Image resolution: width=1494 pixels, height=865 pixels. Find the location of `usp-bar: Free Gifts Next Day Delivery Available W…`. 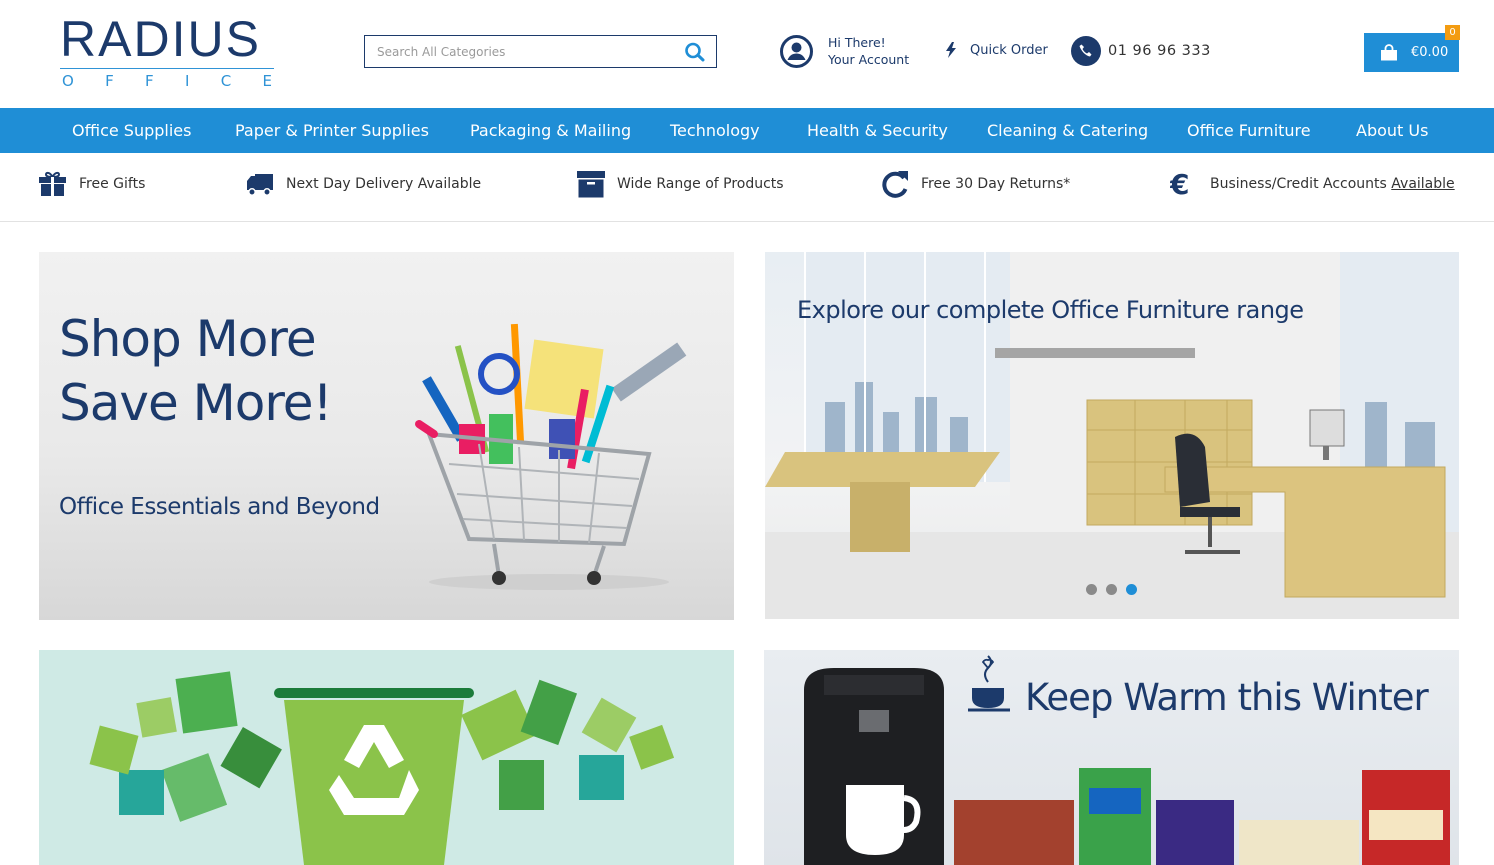

usp-bar: Free Gifts Next Day Delivery Available W… is located at coordinates (747, 187).